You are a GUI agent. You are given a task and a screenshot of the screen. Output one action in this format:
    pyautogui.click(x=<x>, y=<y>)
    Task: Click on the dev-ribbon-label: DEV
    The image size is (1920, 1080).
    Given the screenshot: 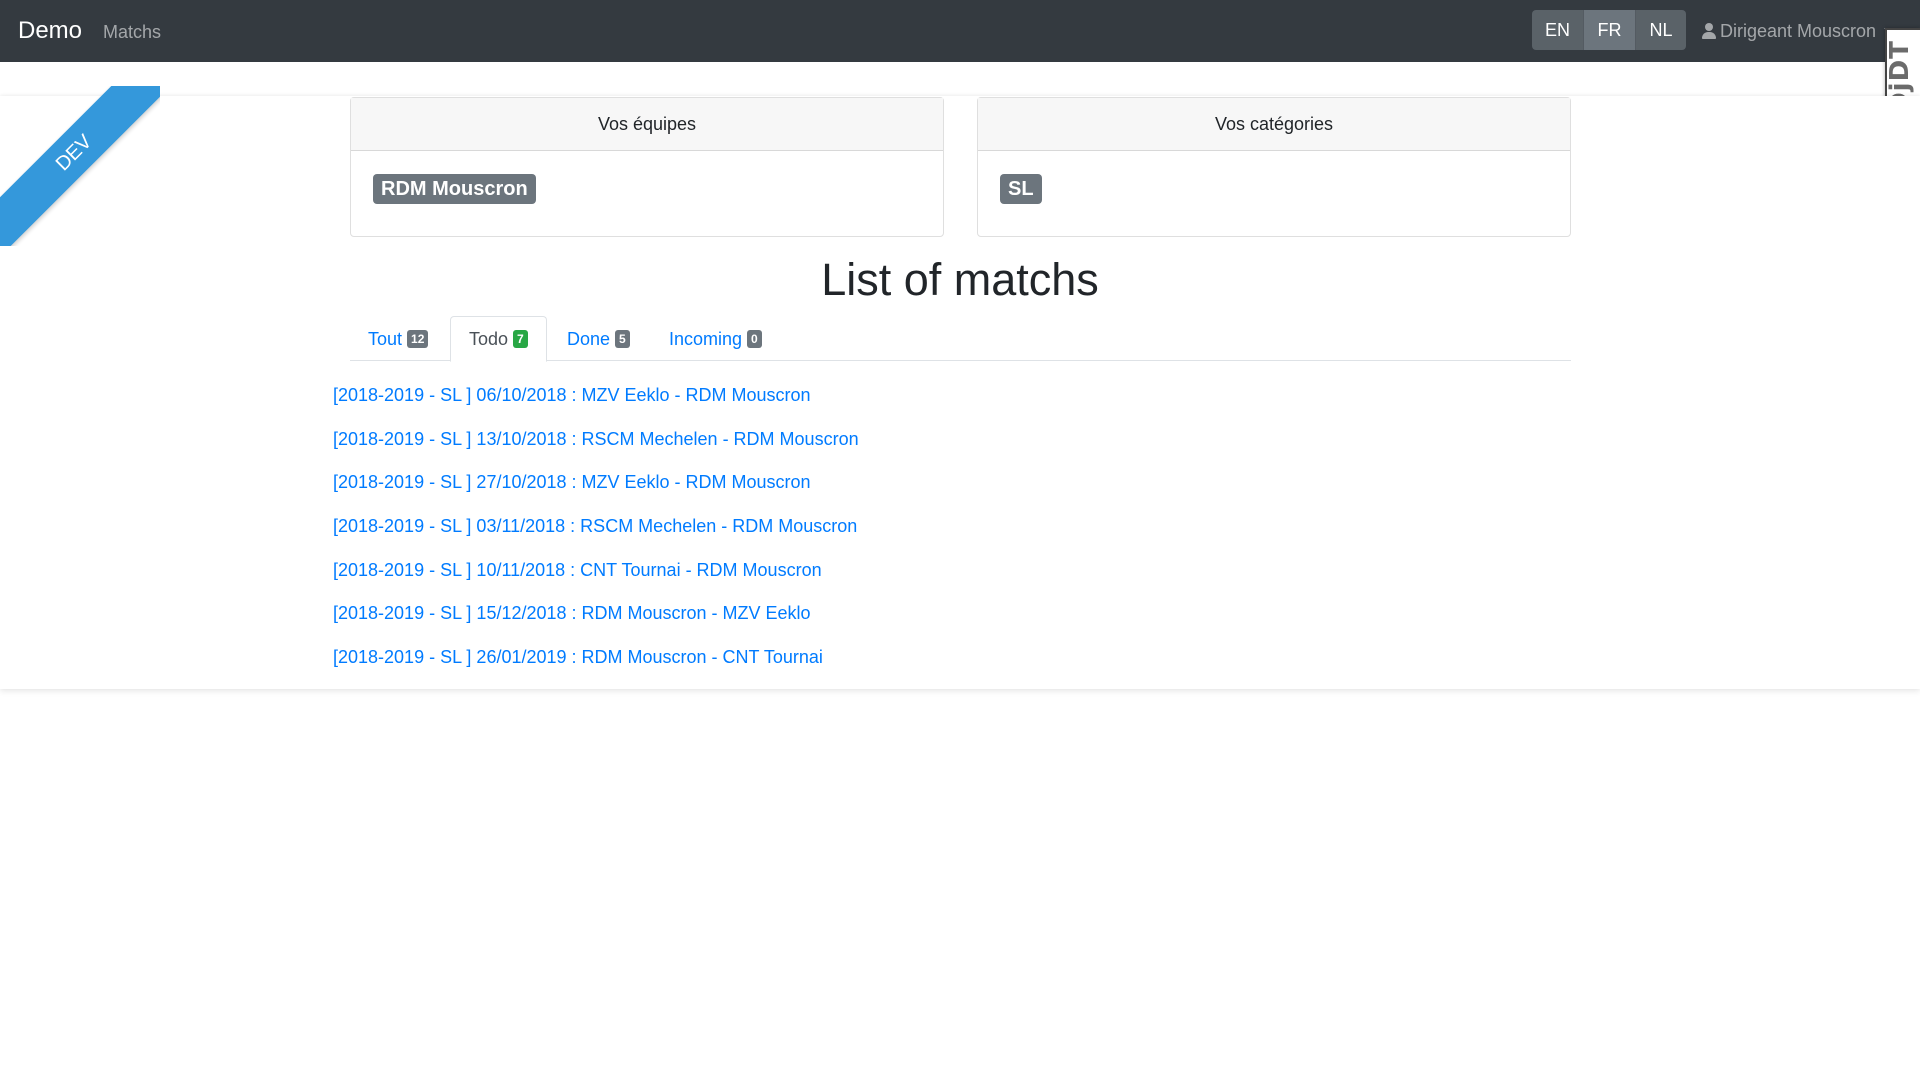 What is the action you would take?
    pyautogui.click(x=80, y=166)
    